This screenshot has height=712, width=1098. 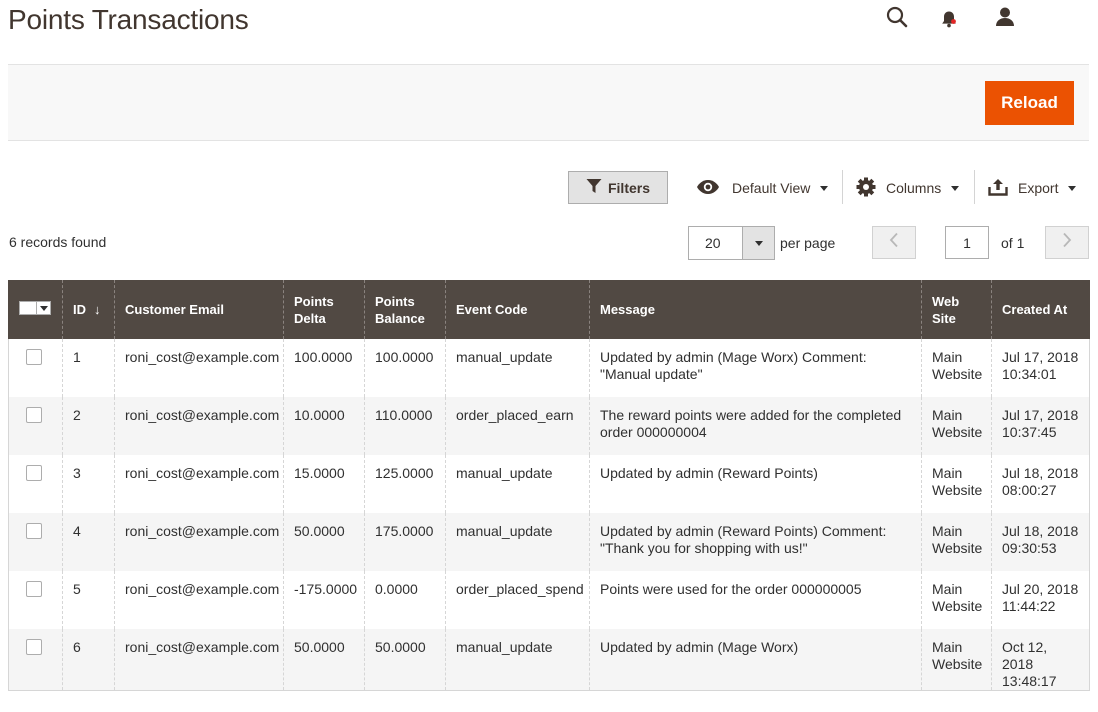 What do you see at coordinates (708, 188) in the screenshot?
I see `eye-icon` at bounding box center [708, 188].